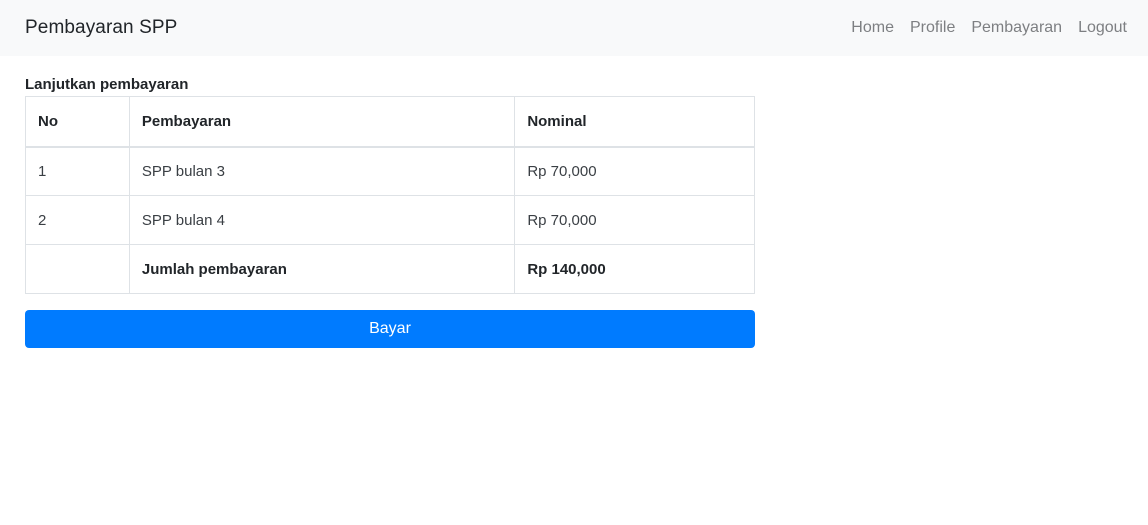 This screenshot has width=1148, height=525. What do you see at coordinates (77, 220) in the screenshot?
I see `cell-no: 2` at bounding box center [77, 220].